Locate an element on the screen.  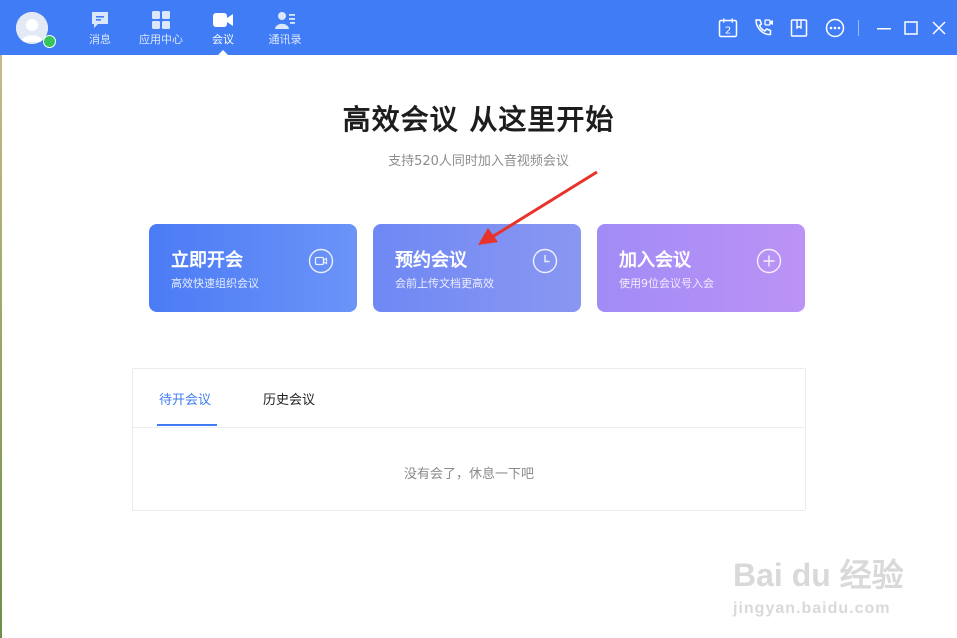
watermark-line2: jingyan.baidu.com is located at coordinates (812, 608).